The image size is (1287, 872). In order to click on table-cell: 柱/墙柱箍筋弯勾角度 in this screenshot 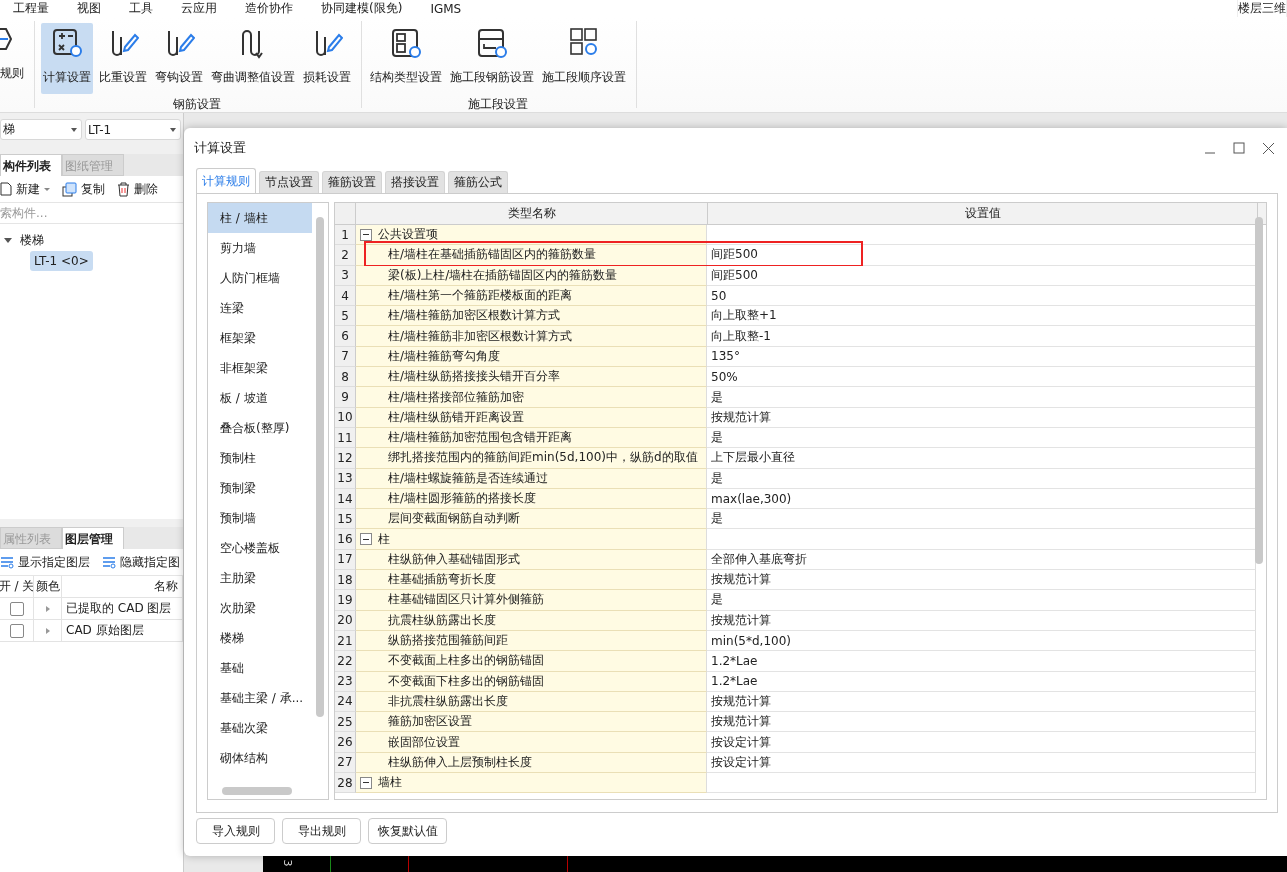, I will do `click(531, 357)`.